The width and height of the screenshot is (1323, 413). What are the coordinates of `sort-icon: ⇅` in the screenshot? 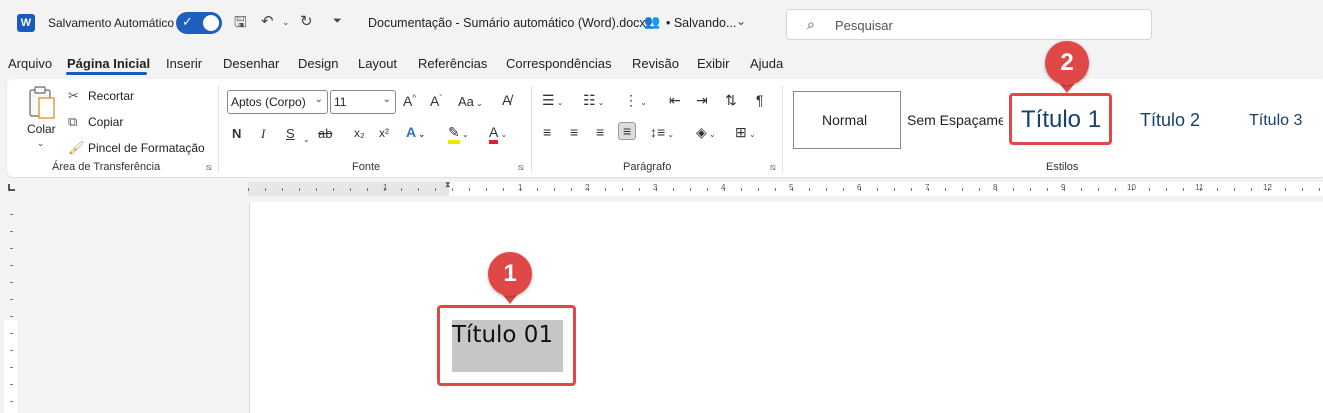 It's located at (731, 100).